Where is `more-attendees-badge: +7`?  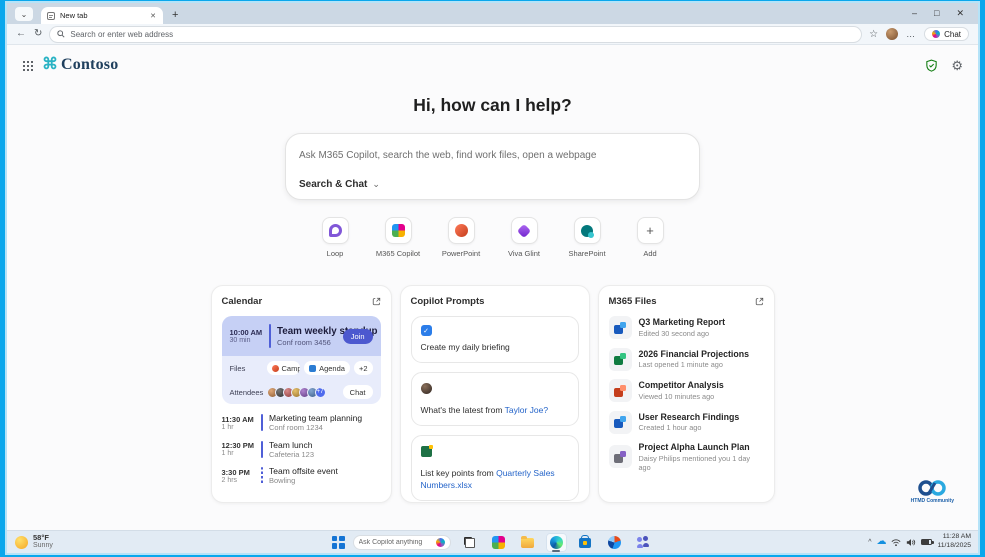
more-attendees-badge: +7 is located at coordinates (320, 392).